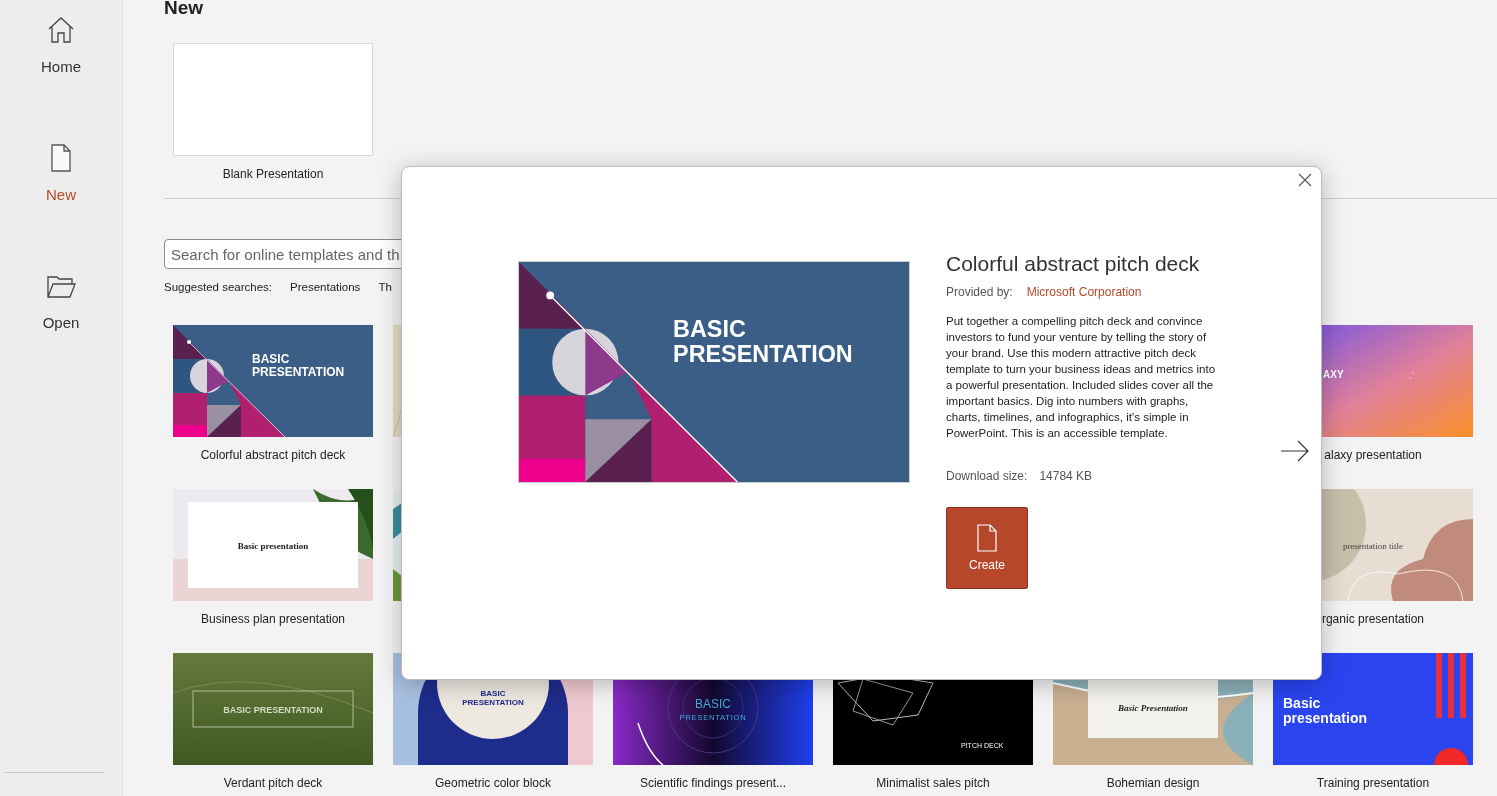 The image size is (1497, 796). I want to click on template-title: rganic presentation, so click(1373, 619).